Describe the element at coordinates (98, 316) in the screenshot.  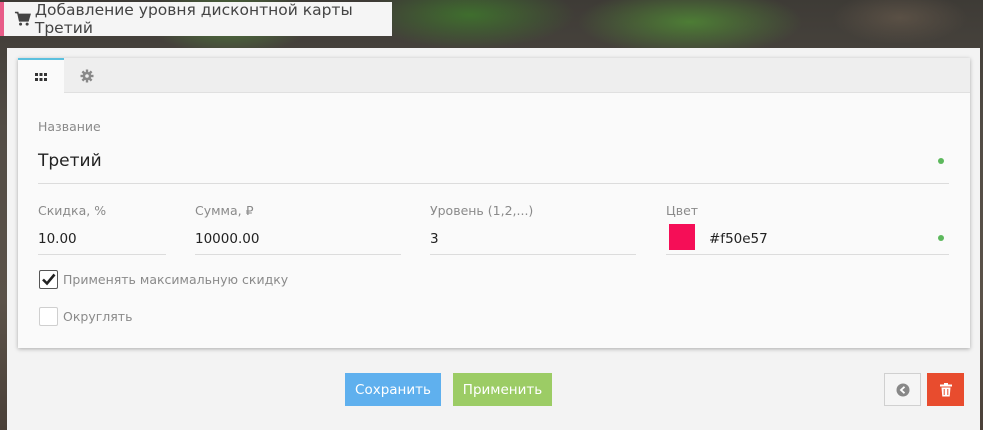
I see `round-label: Округлять` at that location.